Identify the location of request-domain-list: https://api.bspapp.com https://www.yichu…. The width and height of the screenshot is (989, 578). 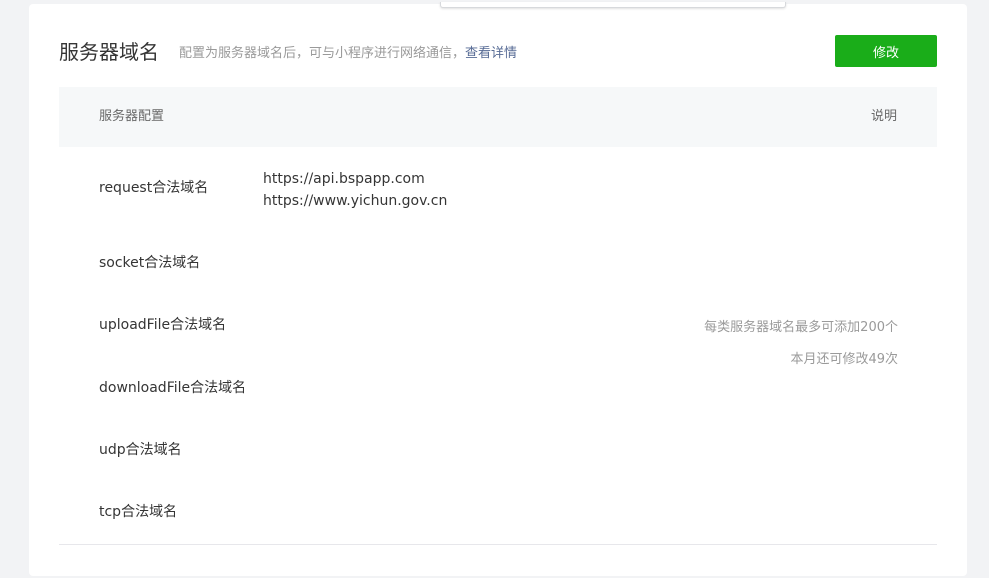
(355, 190).